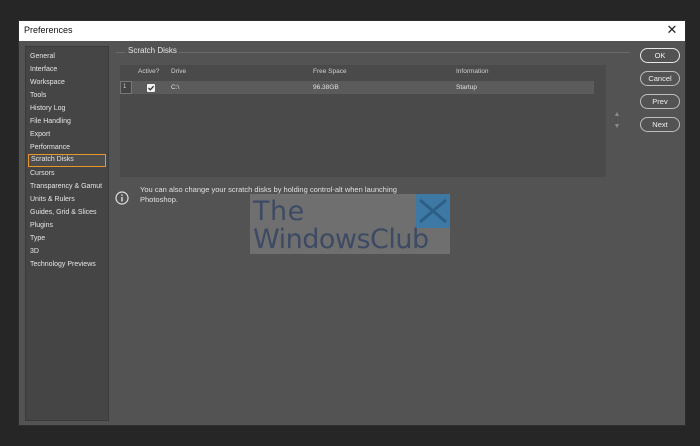  I want to click on sidebar-item-interface: Interface, so click(67, 69).